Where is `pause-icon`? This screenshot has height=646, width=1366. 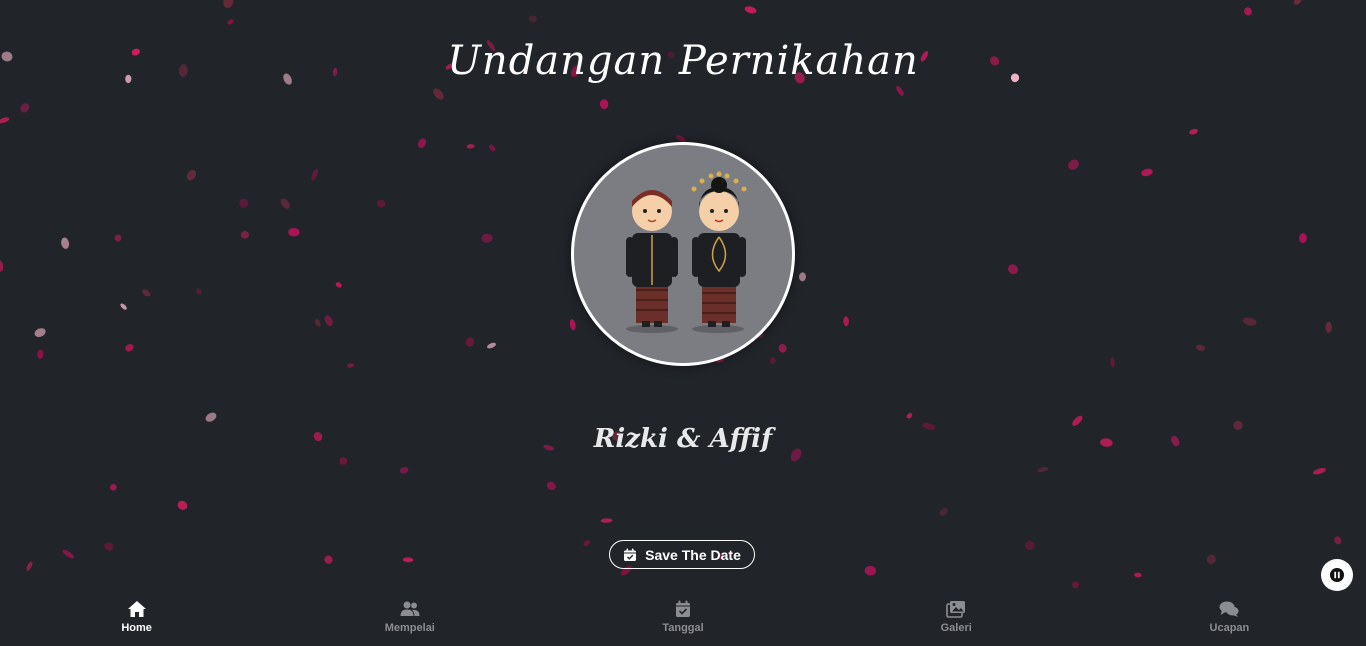
pause-icon is located at coordinates (1337, 575).